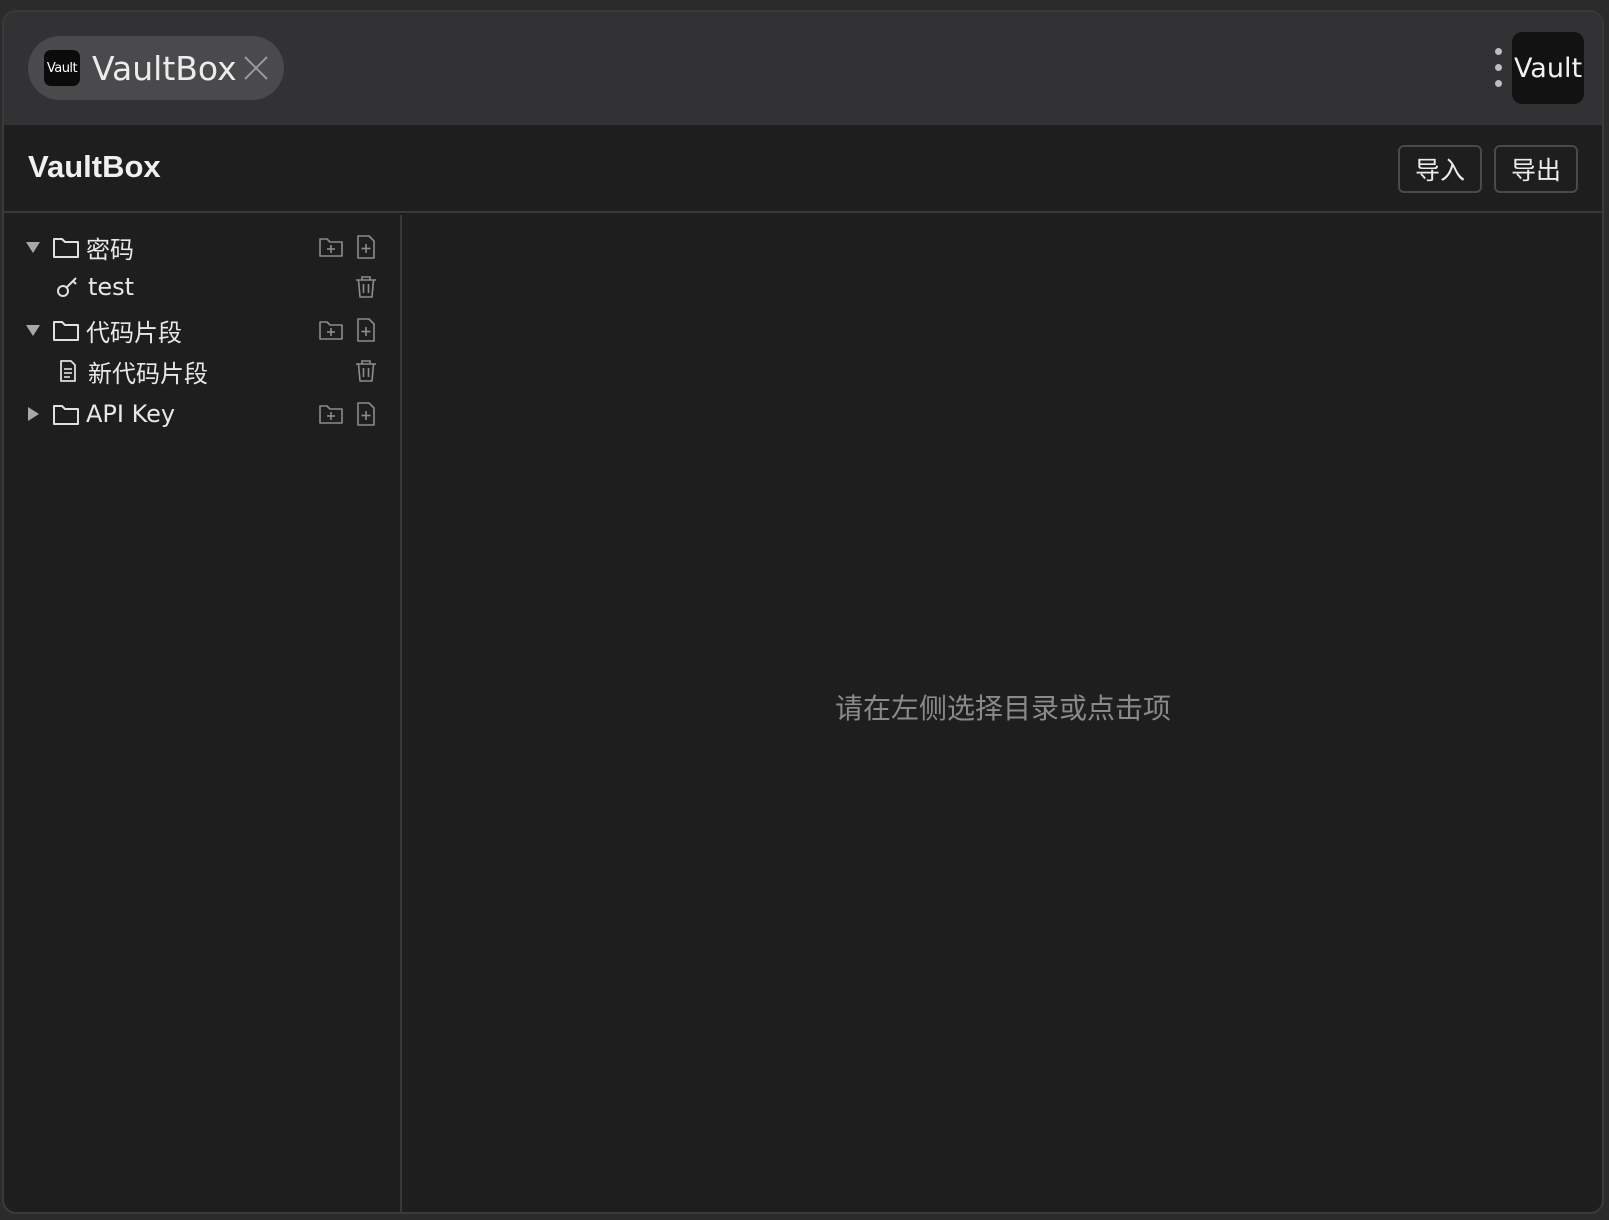  What do you see at coordinates (1002, 708) in the screenshot?
I see `empty-state-text: 请在左侧选择目录或点击项` at bounding box center [1002, 708].